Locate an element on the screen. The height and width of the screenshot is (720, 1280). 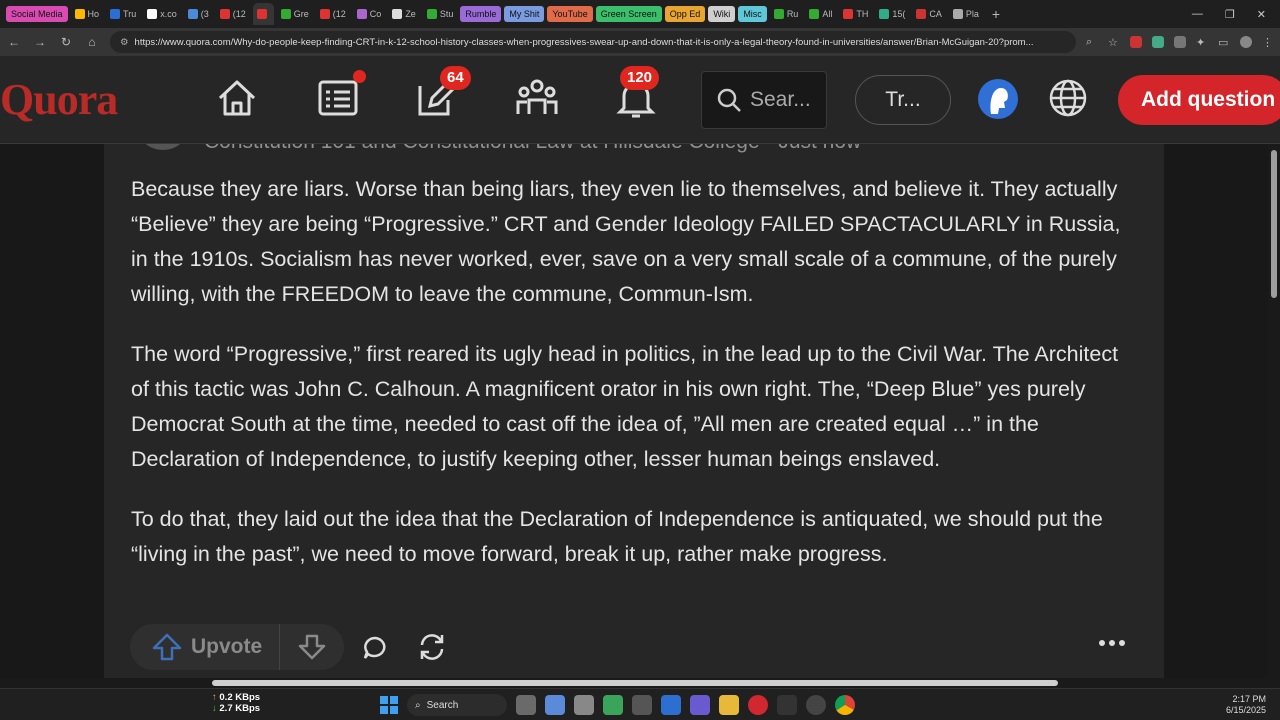
notifications-badge: 120 is located at coordinates (640, 78).